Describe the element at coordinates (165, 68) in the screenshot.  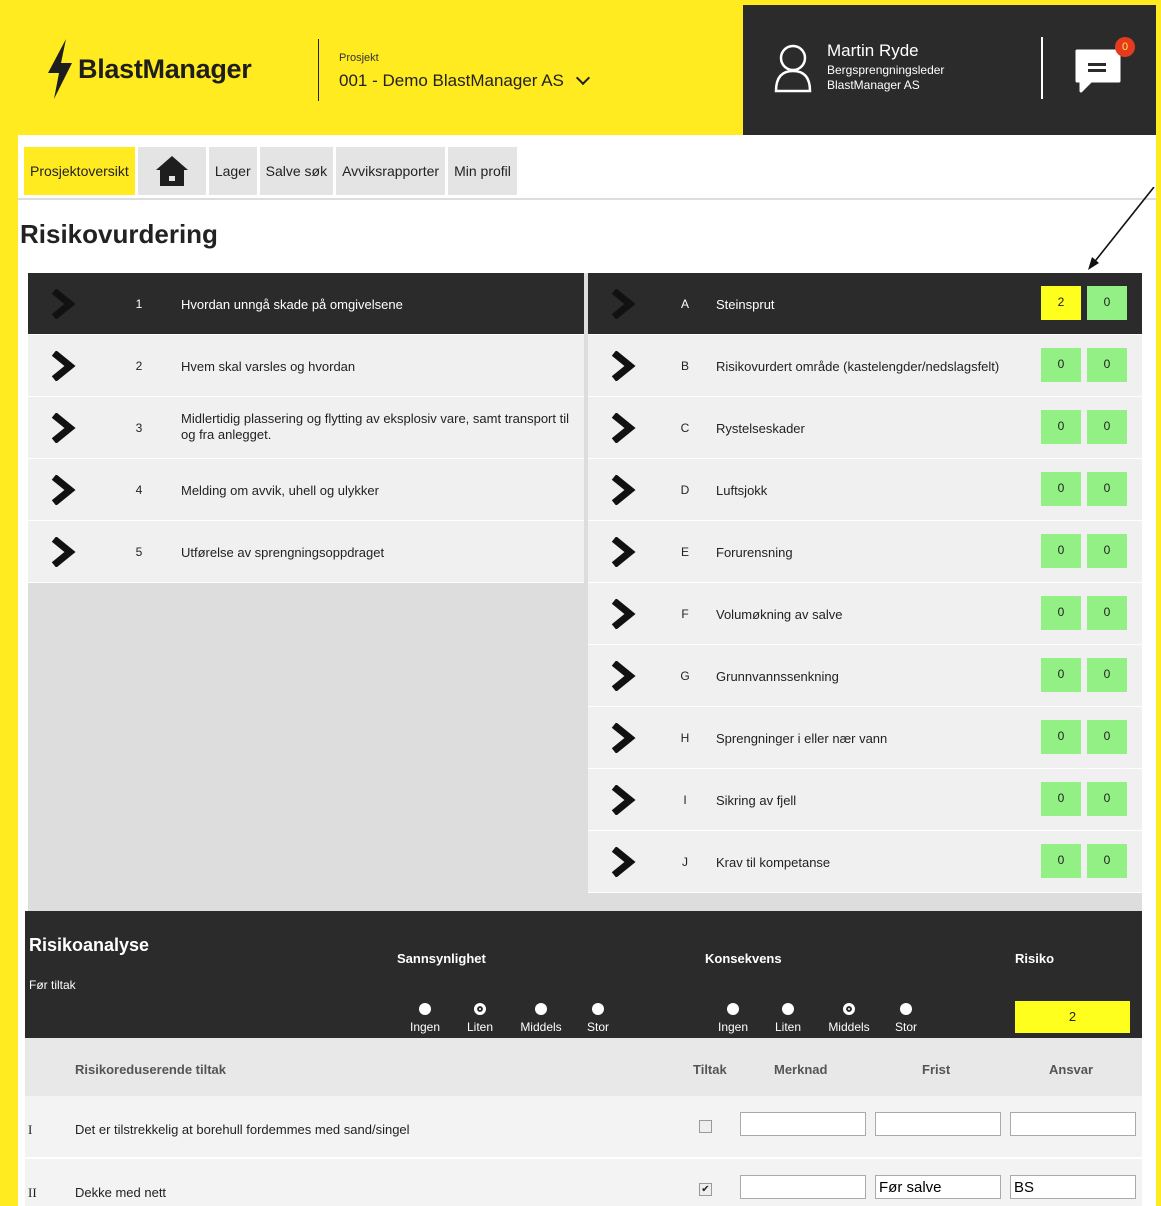
I see `app-name: BlastManager` at that location.